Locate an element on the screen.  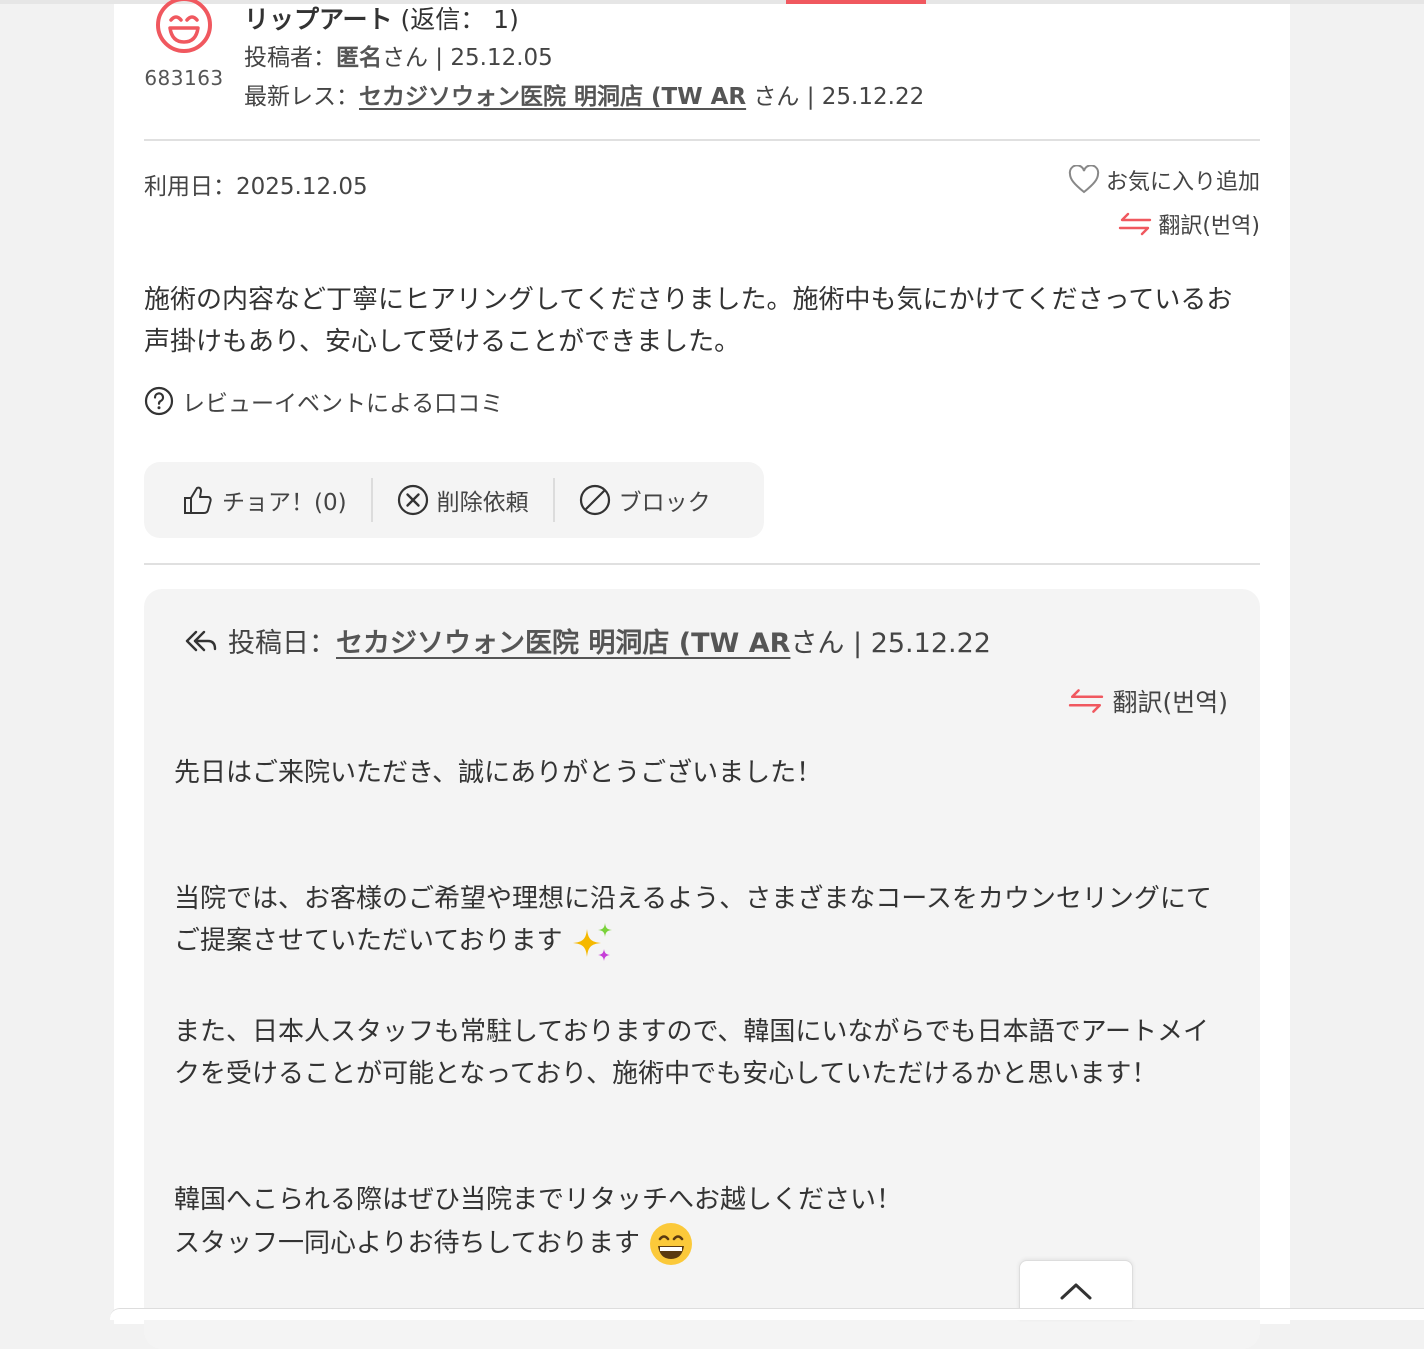
reply-translate-label: 翻訳(번역) is located at coordinates (1170, 702).